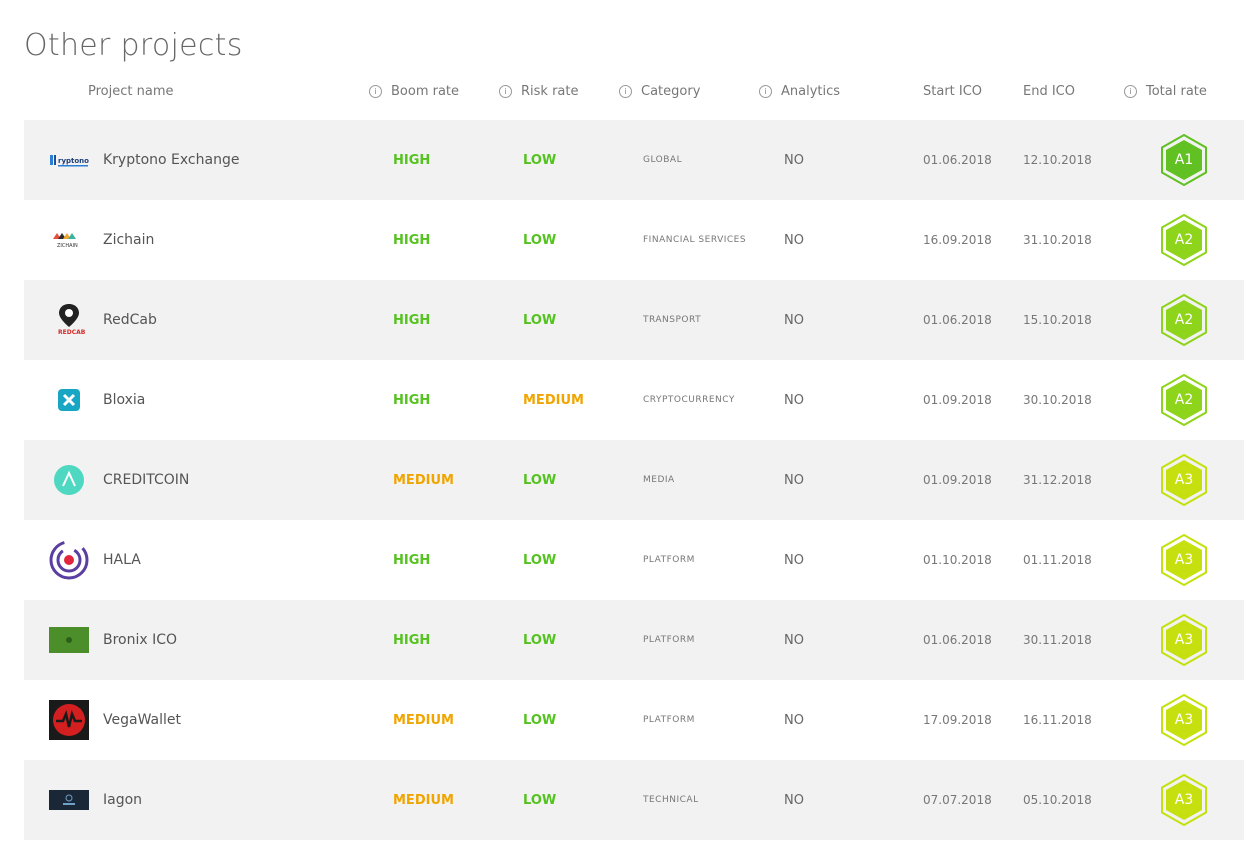 The width and height of the screenshot is (1251, 842). I want to click on project-name: CREDITCOIN, so click(146, 480).